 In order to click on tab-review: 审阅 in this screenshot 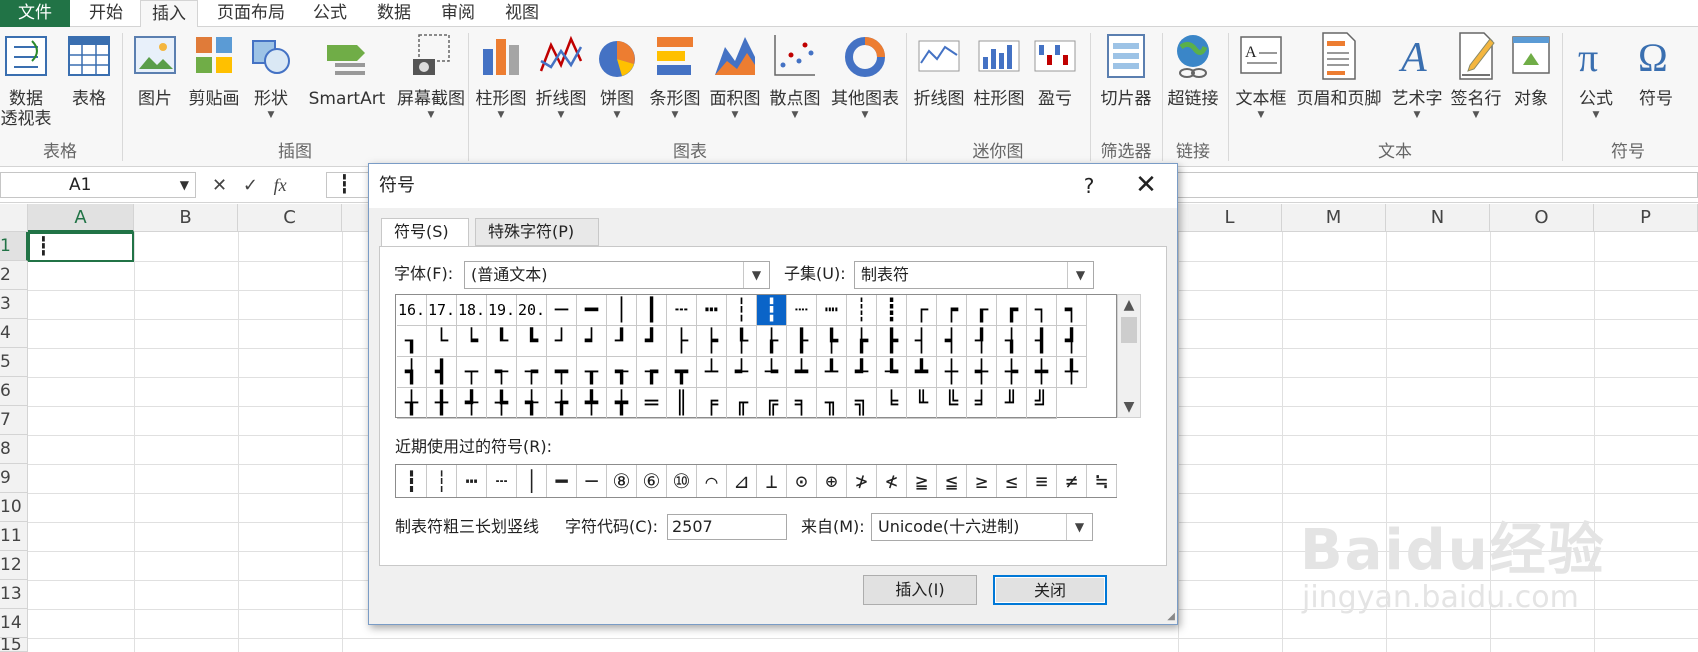, I will do `click(458, 13)`.